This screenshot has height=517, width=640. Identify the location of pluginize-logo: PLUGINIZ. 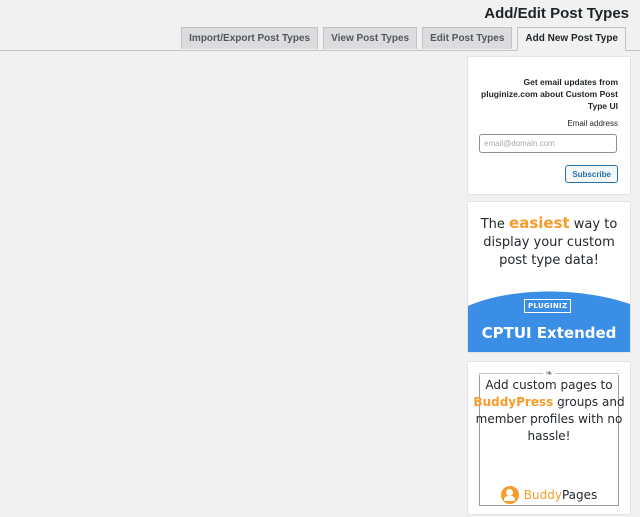
(548, 306).